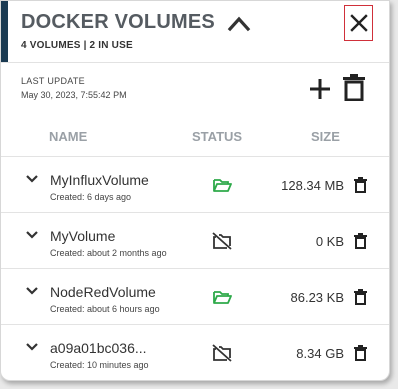 The height and width of the screenshot is (389, 398). I want to click on volume-name: MyInfluxVolume, so click(99, 180).